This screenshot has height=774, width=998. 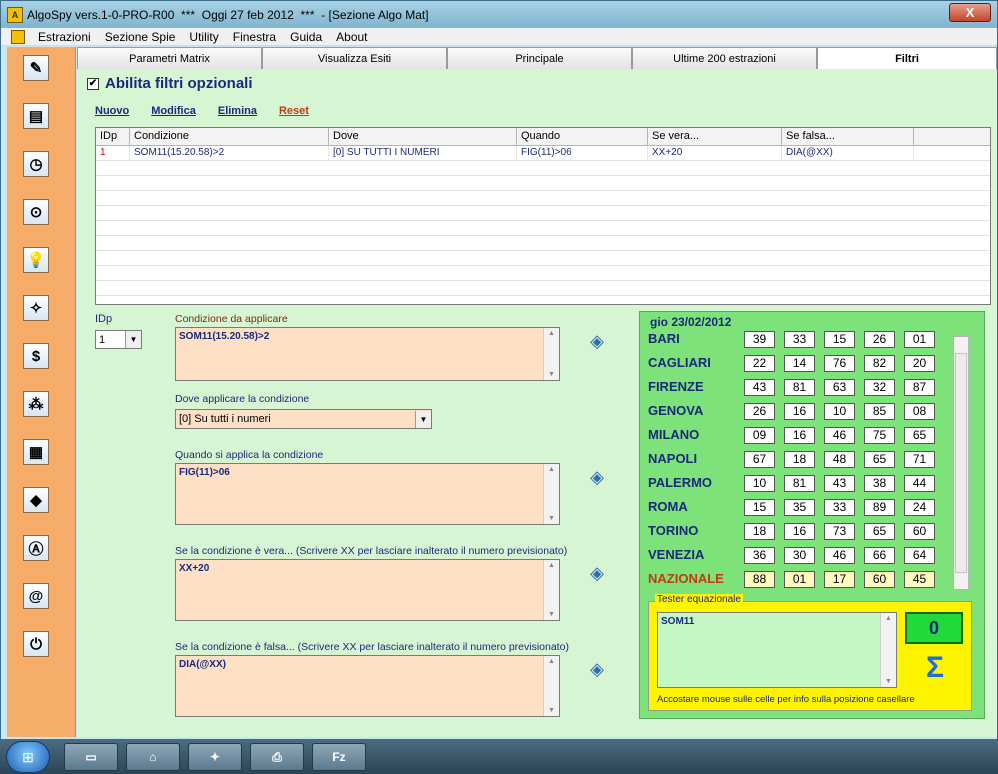 What do you see at coordinates (36, 164) in the screenshot?
I see `clock-icon: ◷` at bounding box center [36, 164].